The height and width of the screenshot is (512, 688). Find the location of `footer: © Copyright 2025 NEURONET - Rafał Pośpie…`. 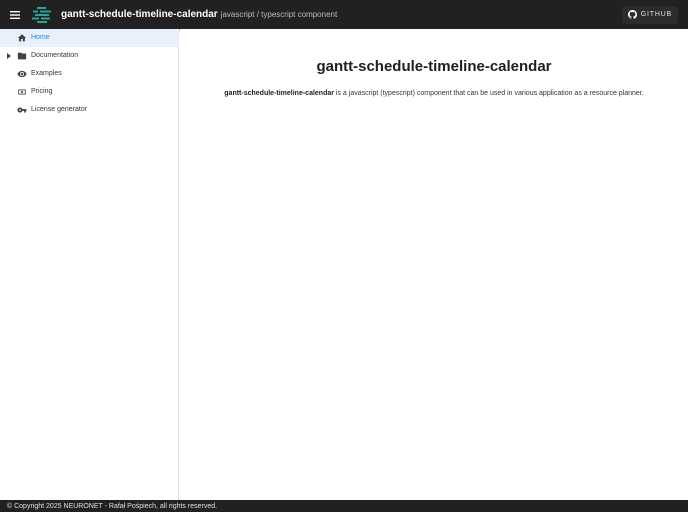

footer: © Copyright 2025 NEURONET - Rafał Pośpie… is located at coordinates (344, 506).